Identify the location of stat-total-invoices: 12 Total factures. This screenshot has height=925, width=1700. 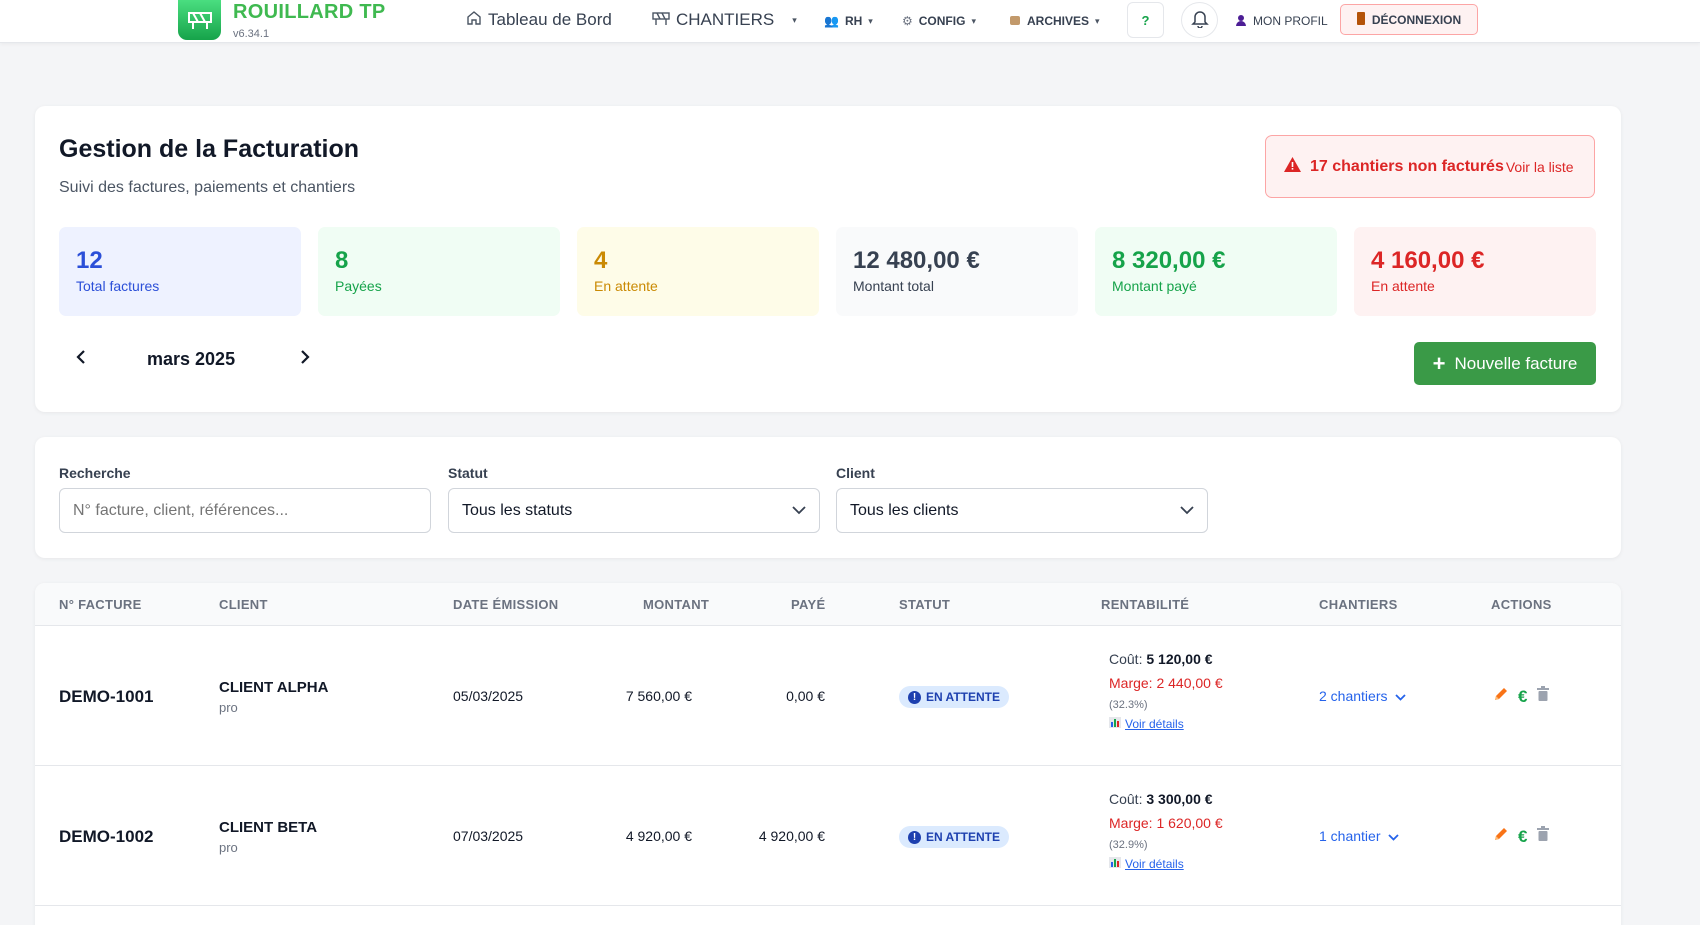
(180, 271).